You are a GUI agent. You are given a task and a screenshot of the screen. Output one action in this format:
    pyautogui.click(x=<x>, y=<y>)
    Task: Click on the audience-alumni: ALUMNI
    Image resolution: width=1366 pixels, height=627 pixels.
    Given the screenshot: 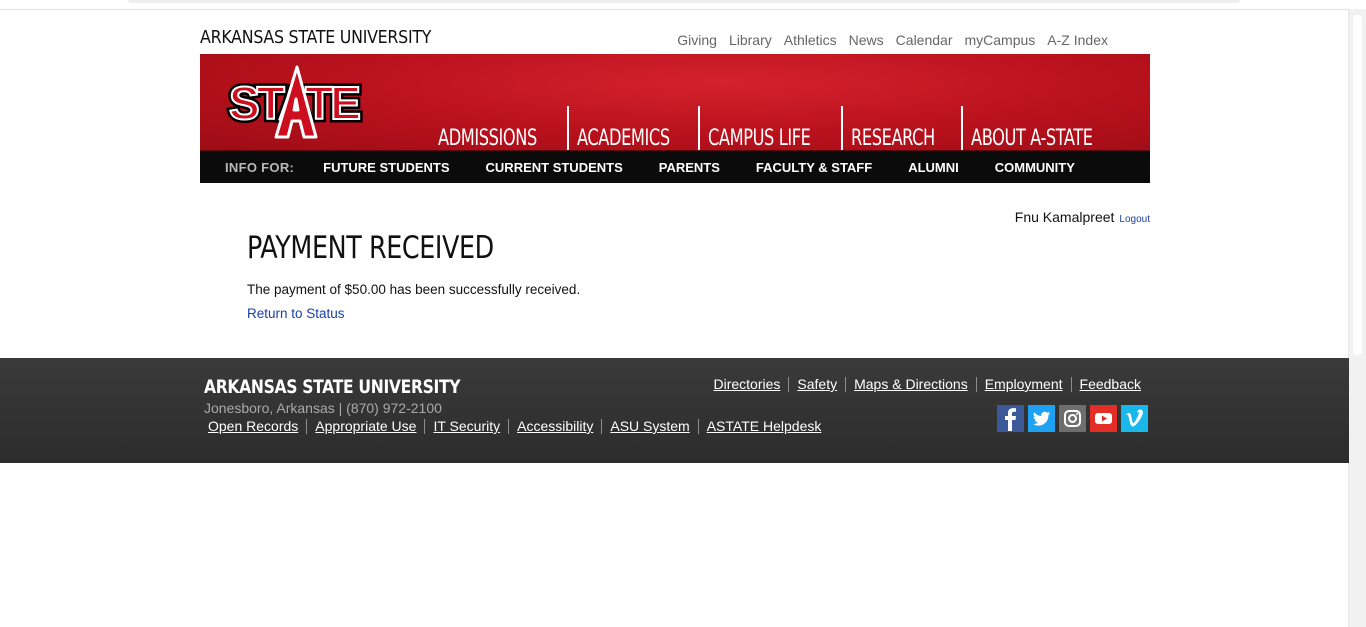 What is the action you would take?
    pyautogui.click(x=933, y=167)
    